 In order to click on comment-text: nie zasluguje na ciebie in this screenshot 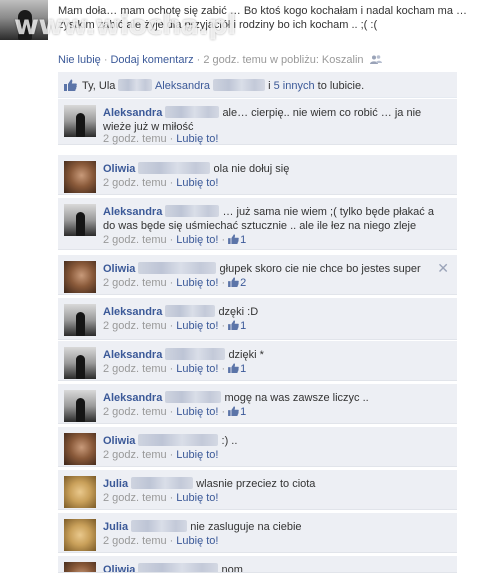, I will do `click(246, 527)`.